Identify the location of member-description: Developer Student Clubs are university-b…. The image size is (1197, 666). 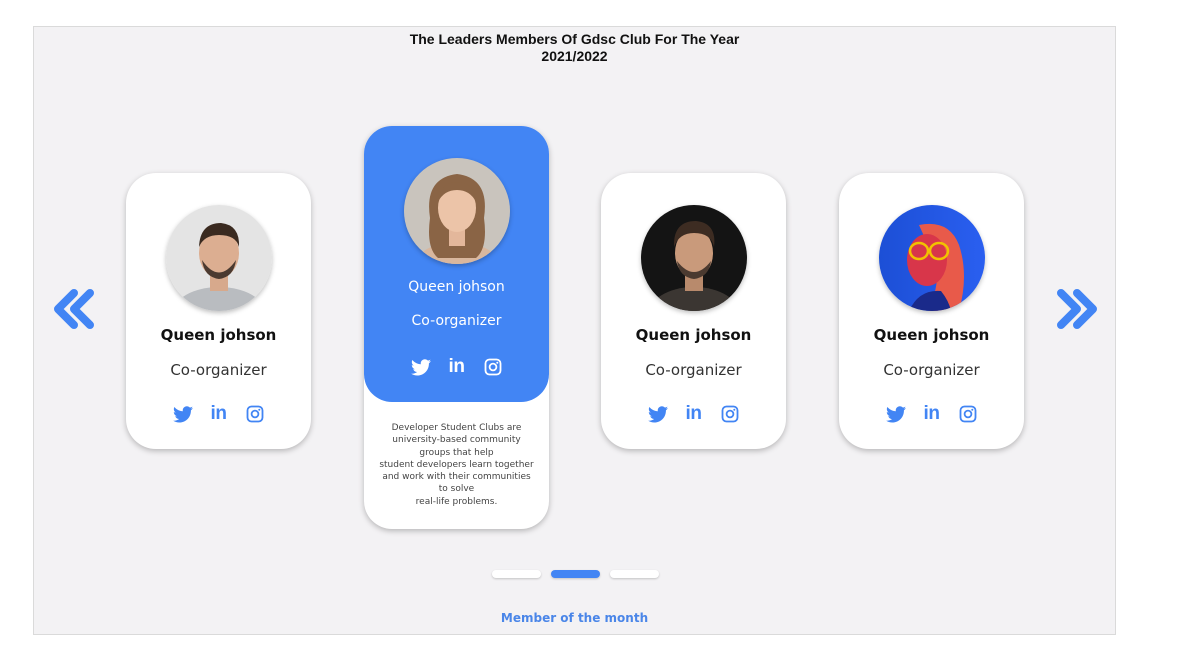
(456, 465).